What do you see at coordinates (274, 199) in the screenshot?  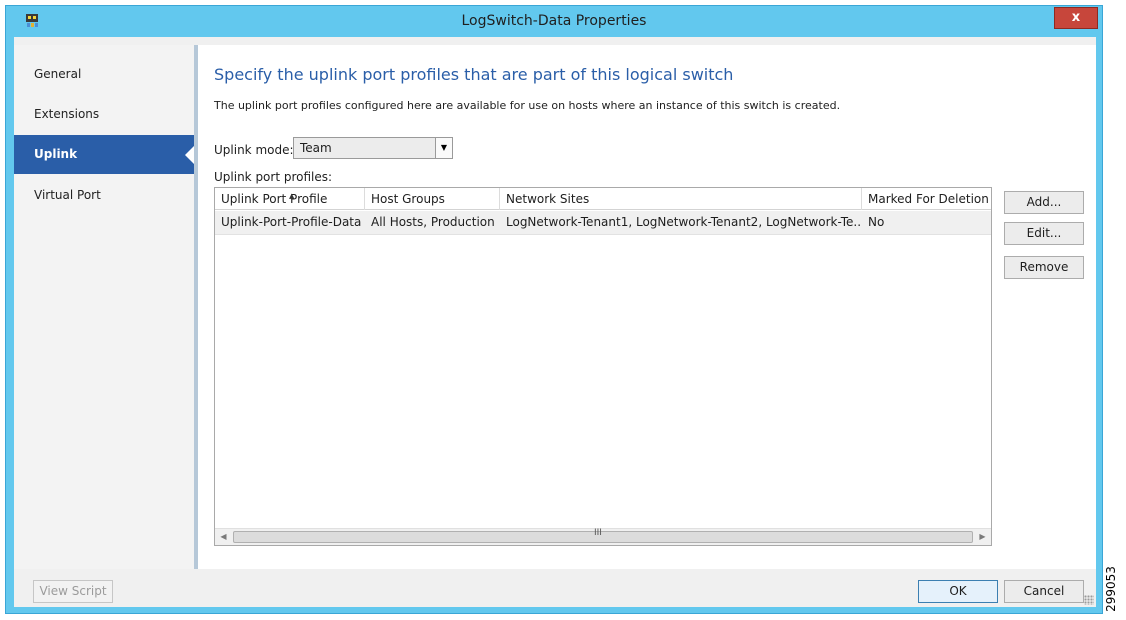 I see `column-label: Uplink Port Profile` at bounding box center [274, 199].